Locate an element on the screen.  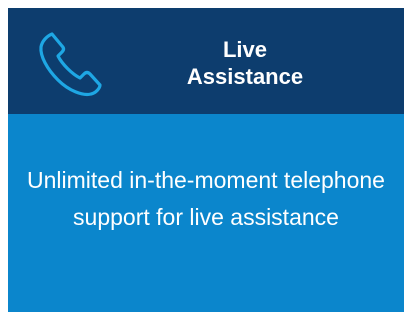
card-title-line-2: Assistance is located at coordinates (245, 76).